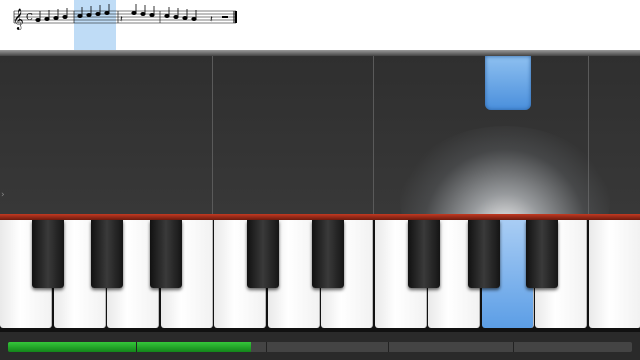 The height and width of the screenshot is (360, 640). What do you see at coordinates (18, 19) in the screenshot?
I see `treble-clef-icon: 𝄞` at bounding box center [18, 19].